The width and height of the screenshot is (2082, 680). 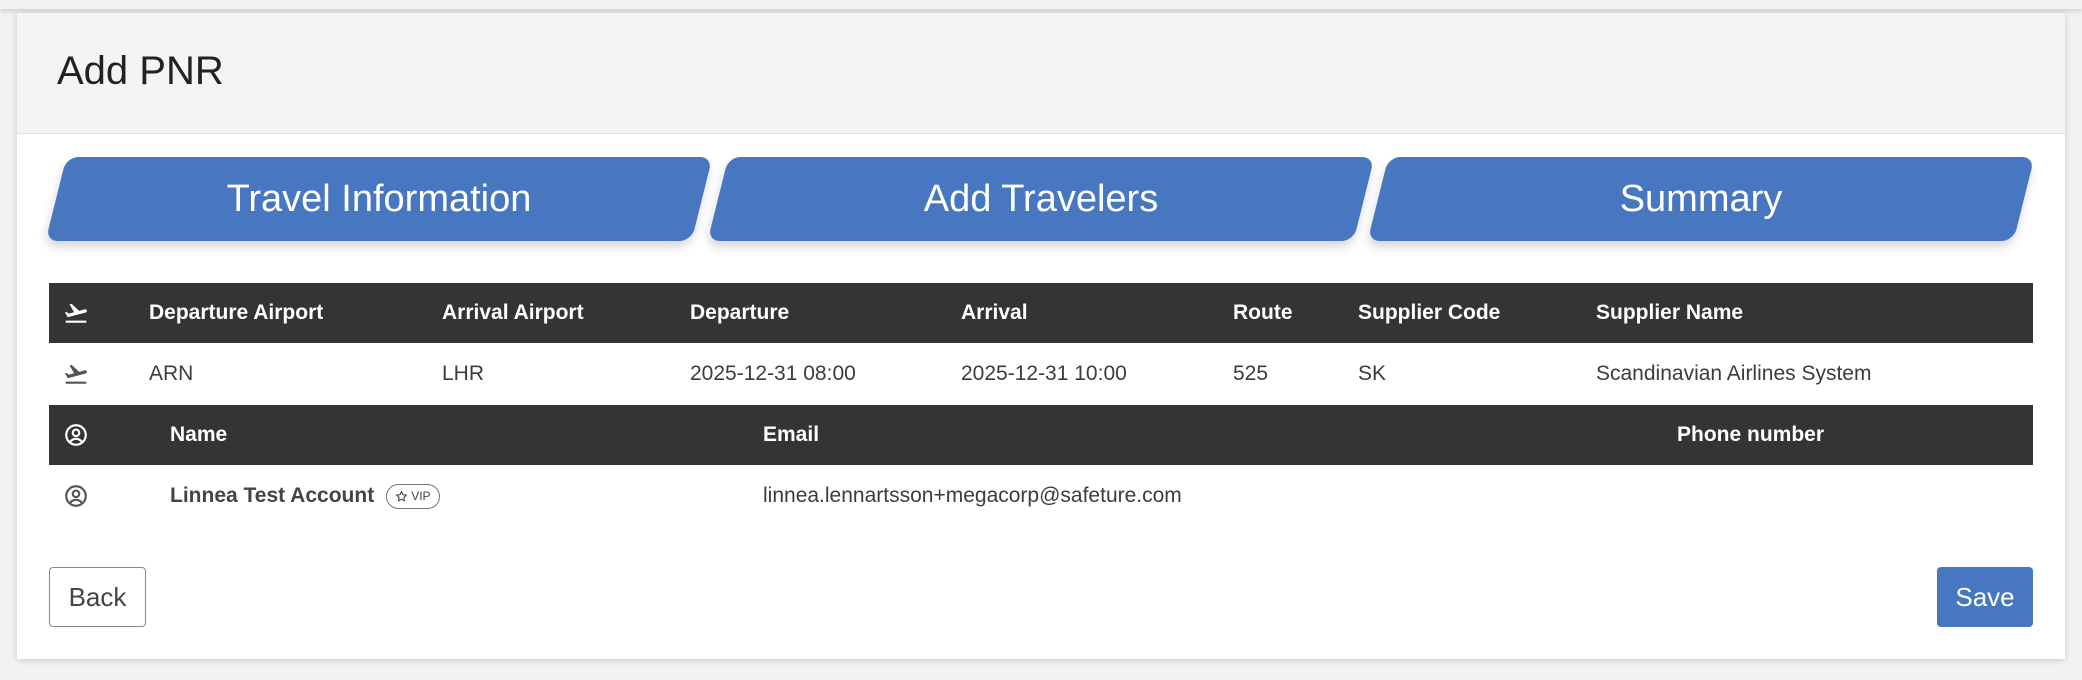 I want to click on back-button: Back, so click(x=97, y=597).